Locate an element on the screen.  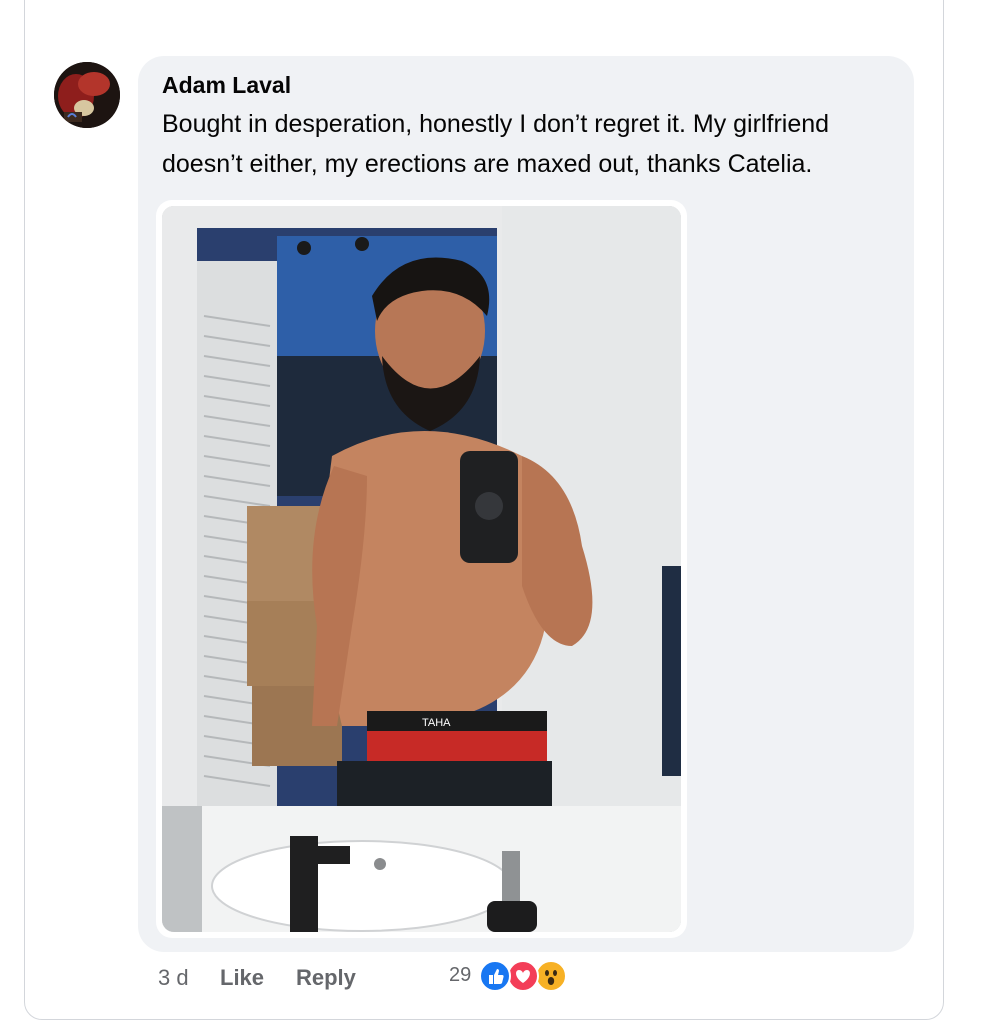
avatar is located at coordinates (87, 95).